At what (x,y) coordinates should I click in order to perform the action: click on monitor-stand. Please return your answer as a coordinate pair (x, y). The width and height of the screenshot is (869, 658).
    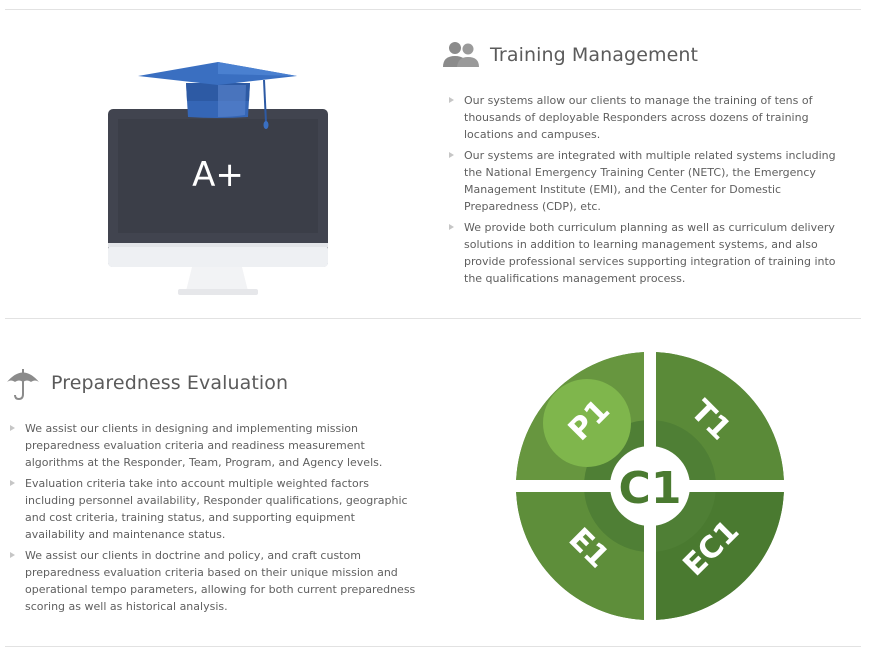
    Looking at the image, I should click on (217, 279).